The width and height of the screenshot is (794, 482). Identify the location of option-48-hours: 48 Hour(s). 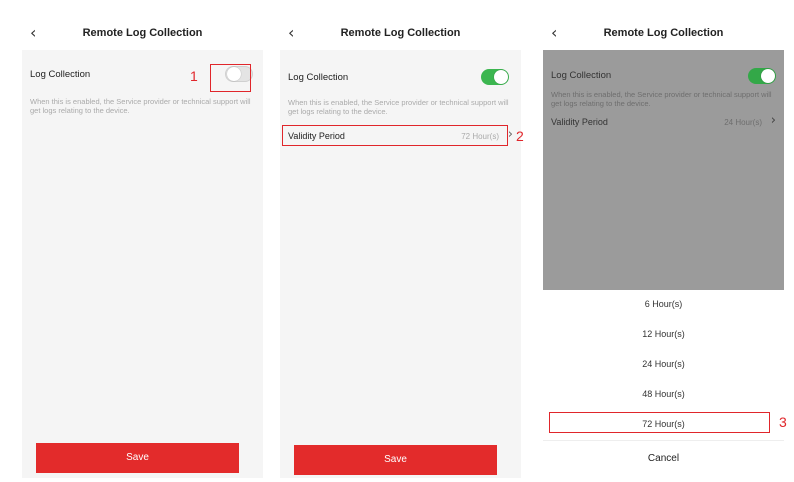
(663, 394).